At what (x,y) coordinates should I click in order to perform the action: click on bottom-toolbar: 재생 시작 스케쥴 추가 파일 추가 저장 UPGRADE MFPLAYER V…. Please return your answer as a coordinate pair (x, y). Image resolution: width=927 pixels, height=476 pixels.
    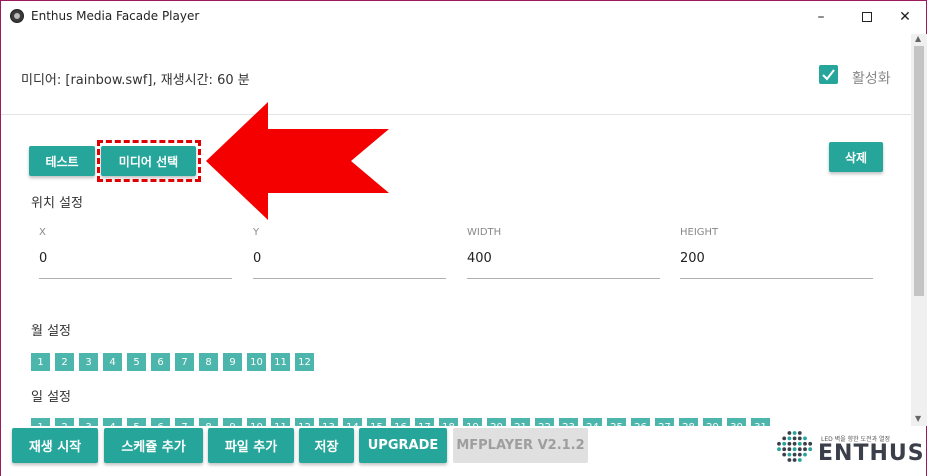
    Looking at the image, I should click on (463, 451).